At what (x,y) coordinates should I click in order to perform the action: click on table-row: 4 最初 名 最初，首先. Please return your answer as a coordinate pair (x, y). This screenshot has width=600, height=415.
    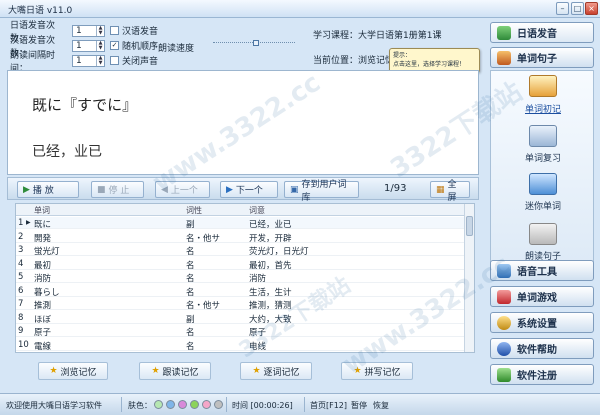
    Looking at the image, I should click on (241, 264).